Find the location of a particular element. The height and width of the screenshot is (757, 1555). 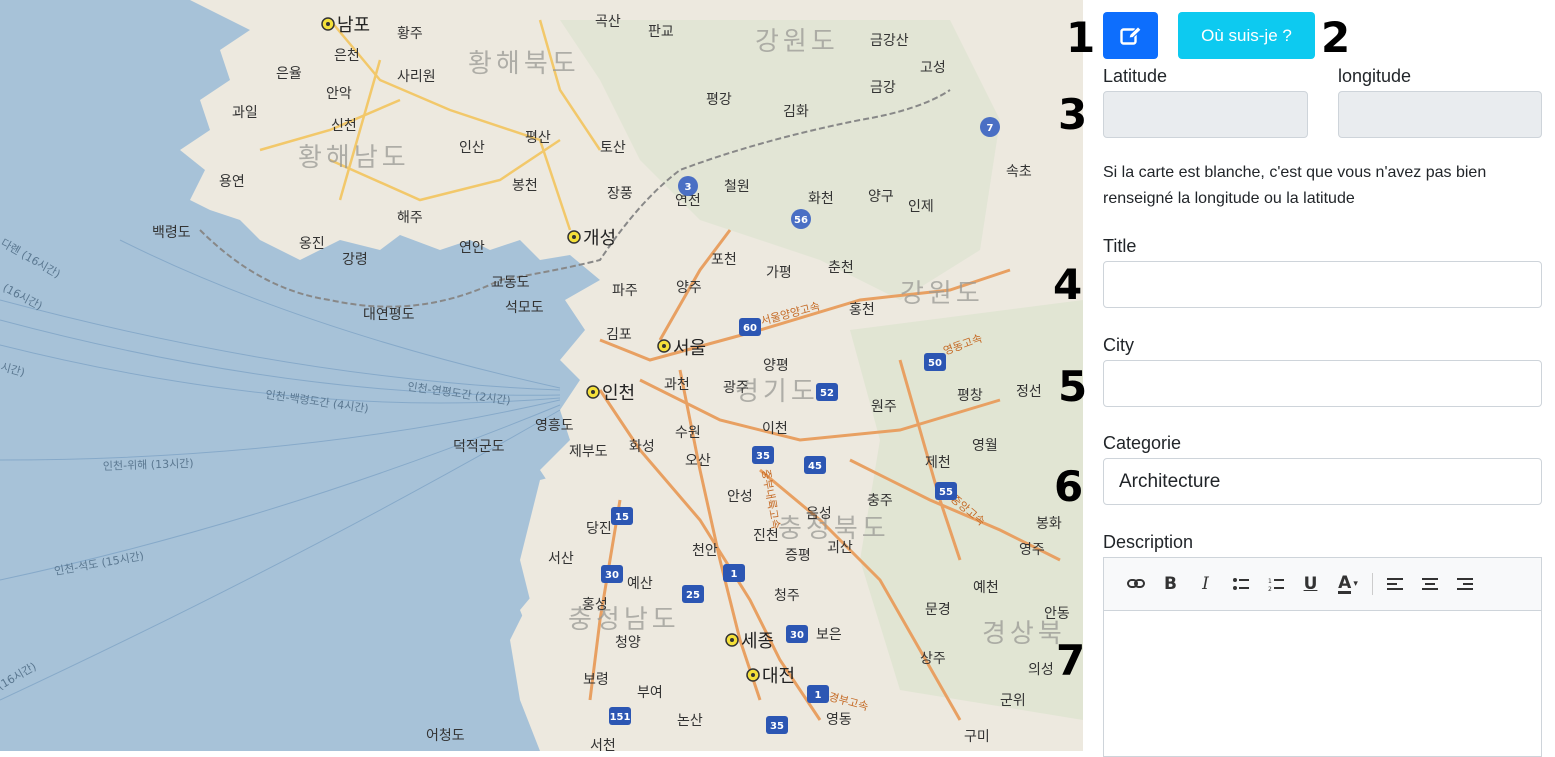

longitude-field is located at coordinates (1440, 114).